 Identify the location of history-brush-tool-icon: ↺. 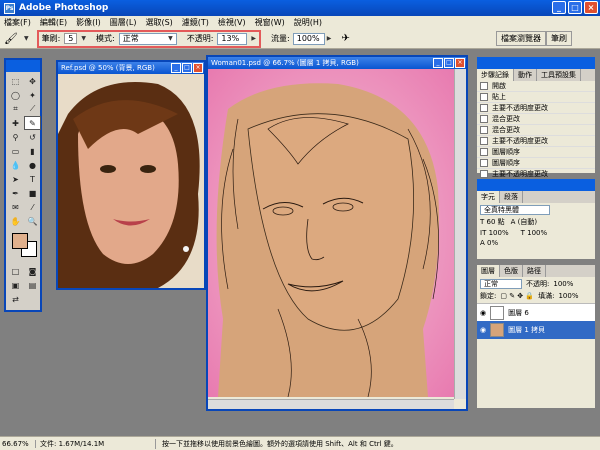
(32, 137).